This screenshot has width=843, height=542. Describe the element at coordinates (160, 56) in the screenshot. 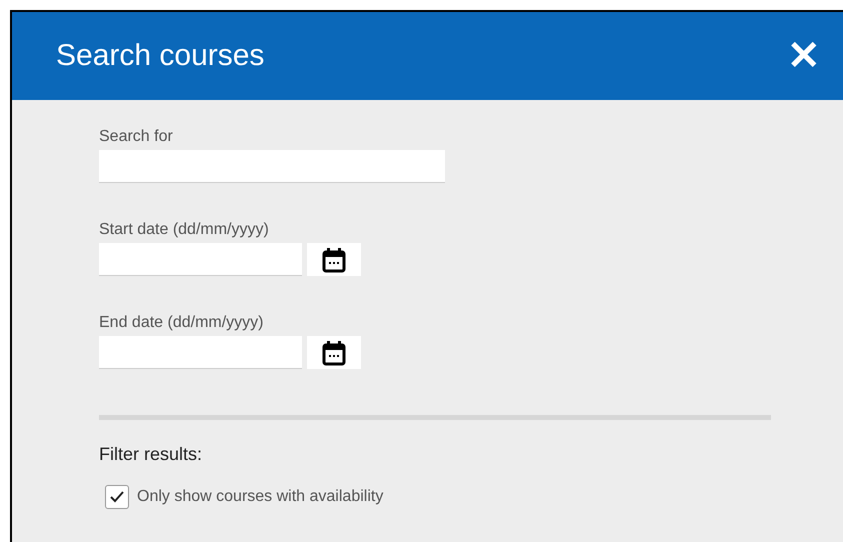

I see `dialog-title: Search courses` at that location.